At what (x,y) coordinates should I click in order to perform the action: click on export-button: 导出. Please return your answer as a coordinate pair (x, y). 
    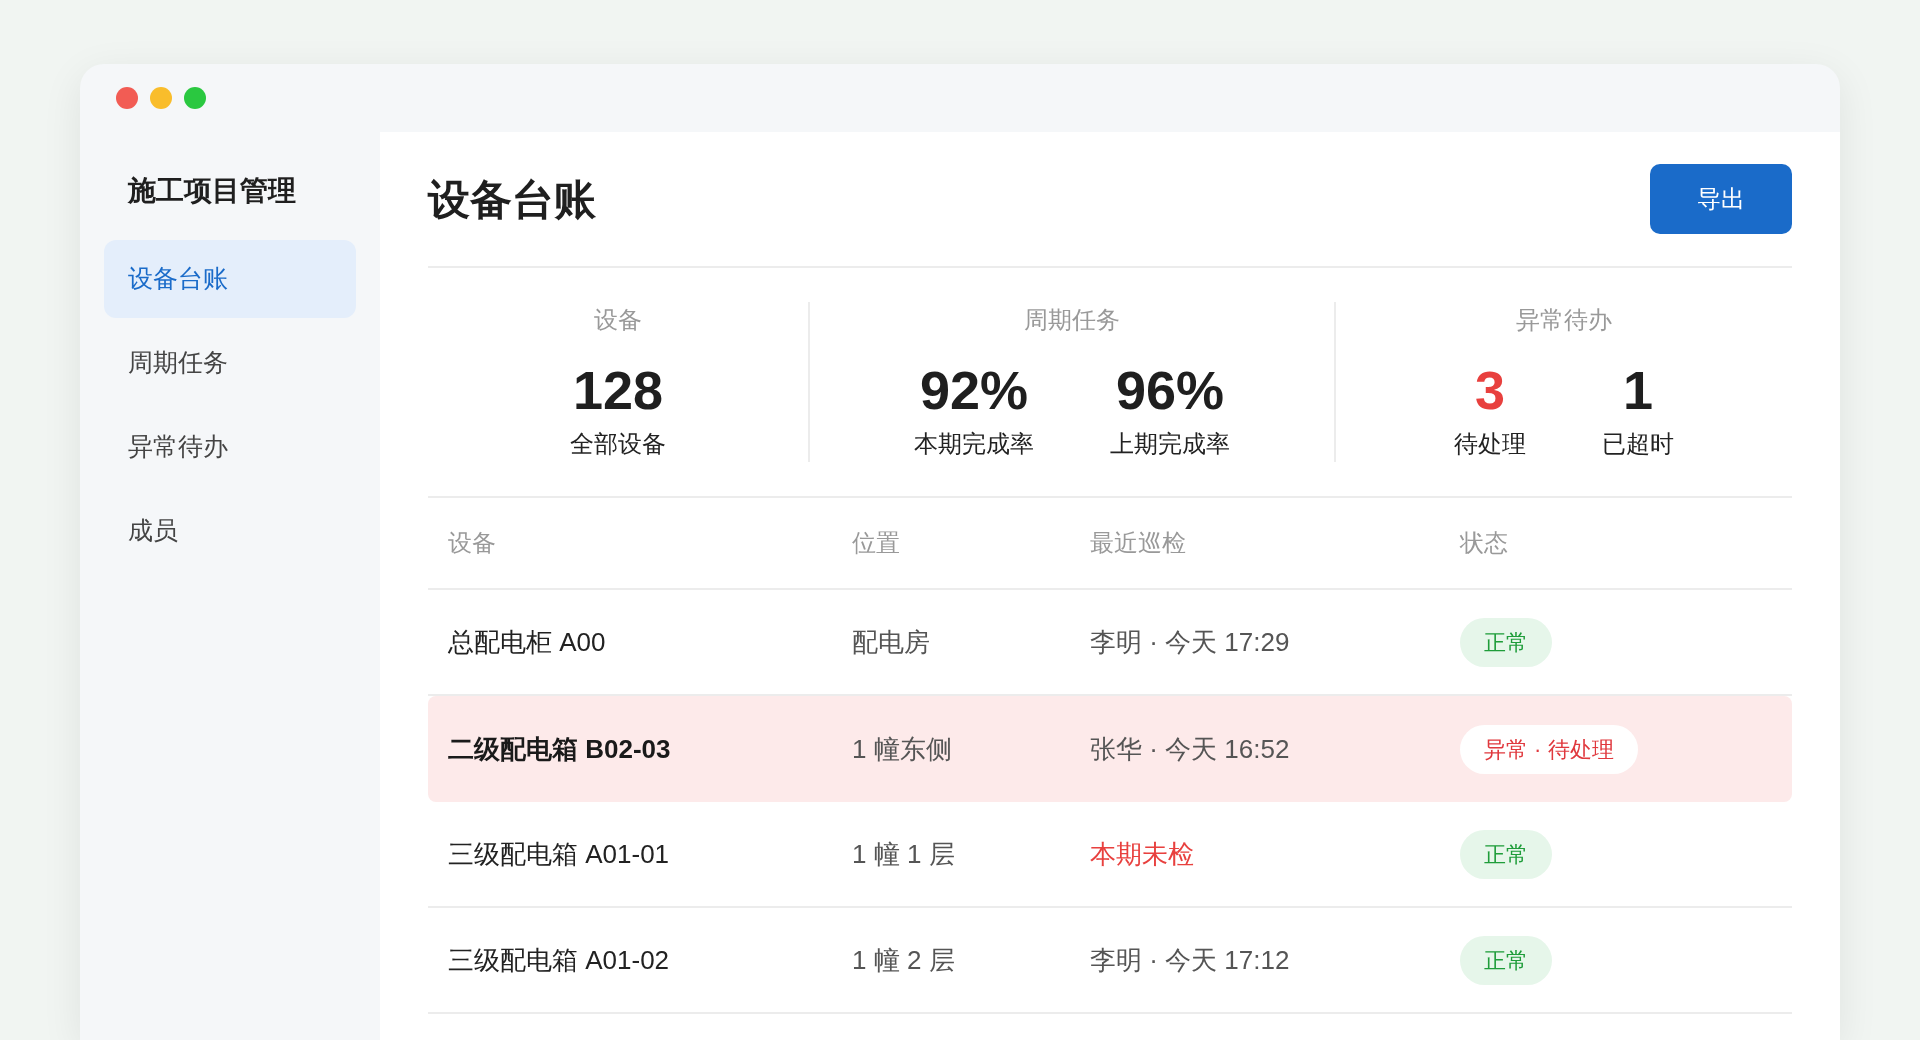
    Looking at the image, I should click on (1721, 199).